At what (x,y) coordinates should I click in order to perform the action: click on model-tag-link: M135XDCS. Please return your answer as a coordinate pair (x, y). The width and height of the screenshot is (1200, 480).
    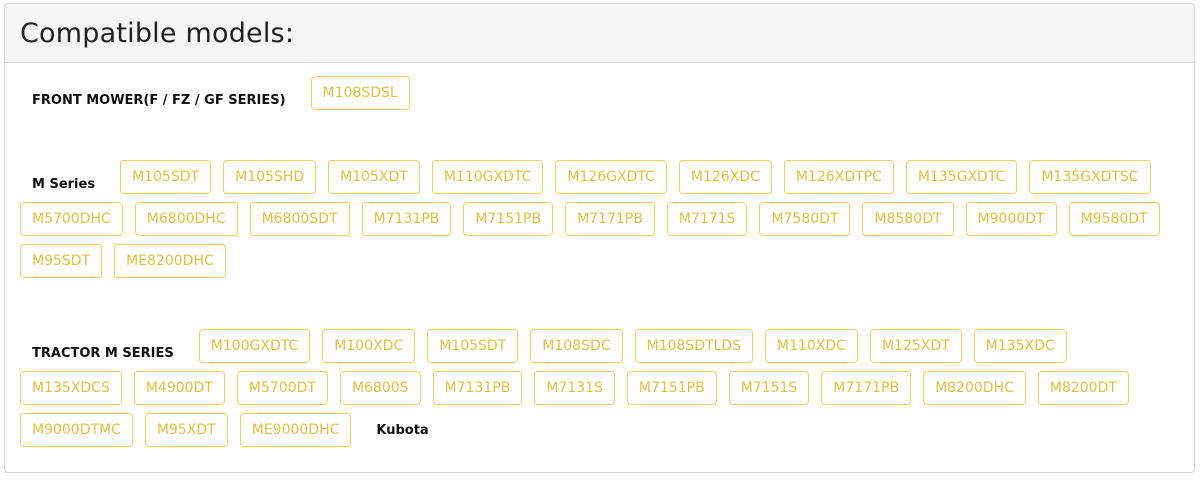
    Looking at the image, I should click on (71, 388).